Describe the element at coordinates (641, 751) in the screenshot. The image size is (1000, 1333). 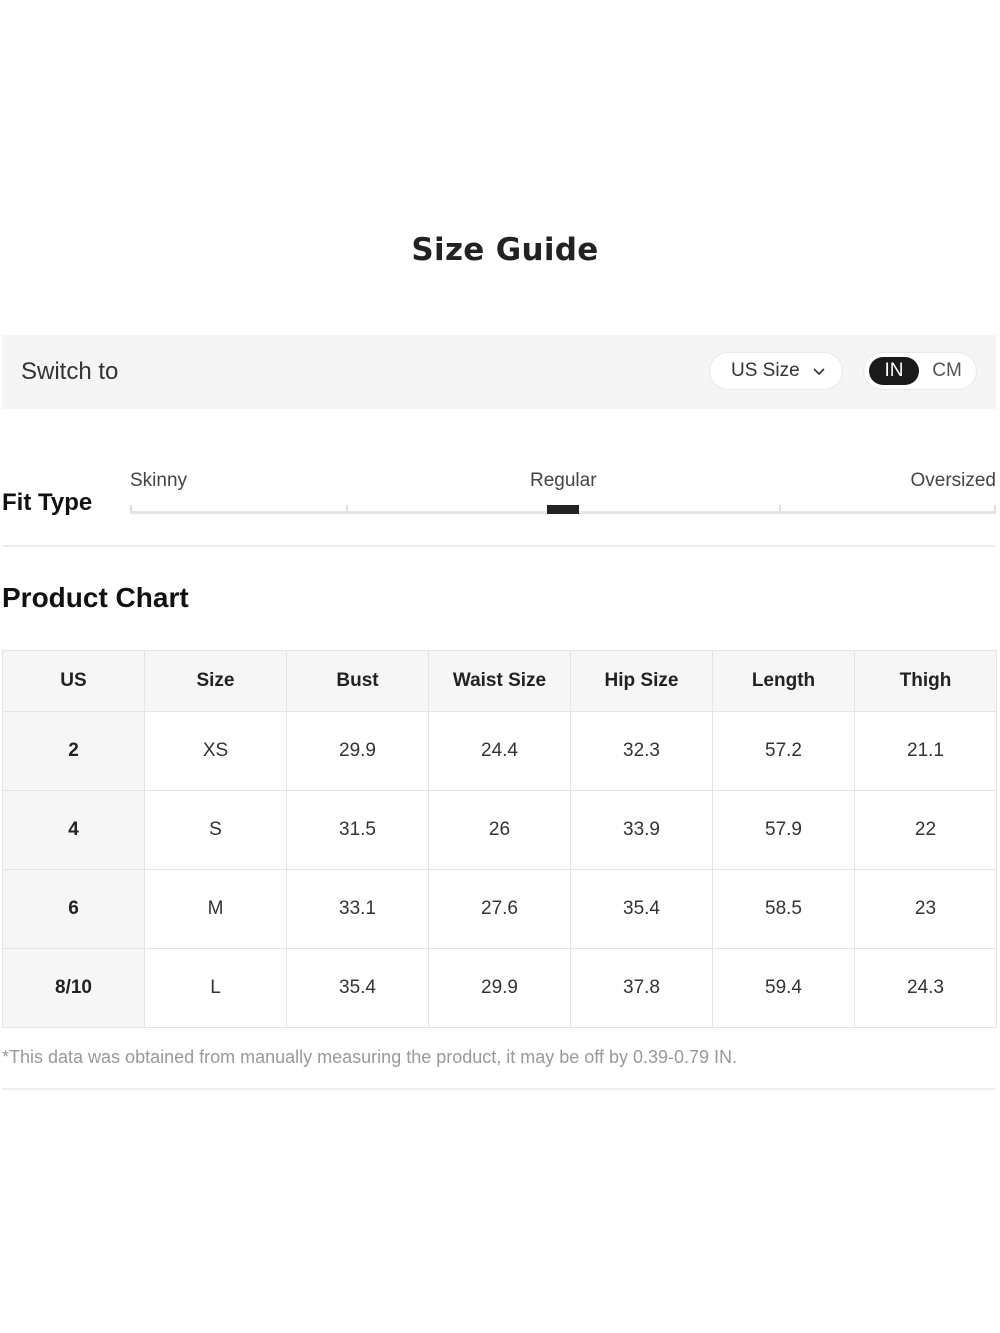
I see `table-cell: 32.3` at that location.